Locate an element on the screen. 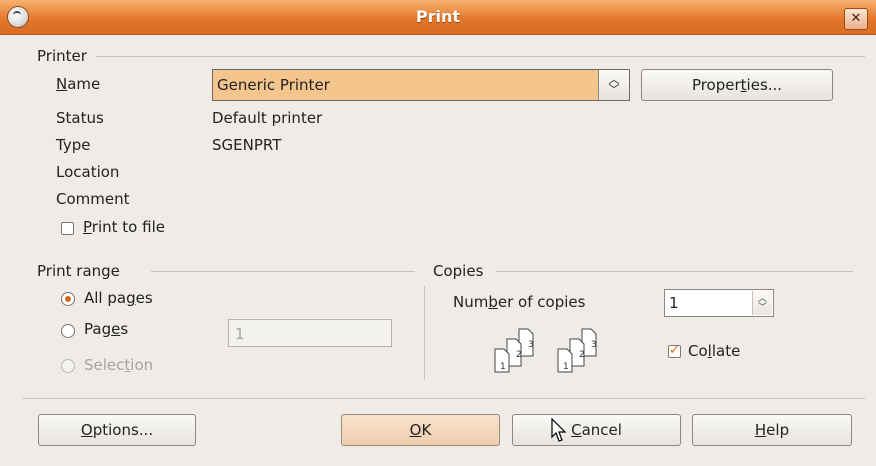 The height and width of the screenshot is (466, 876). printer-name-select: Generic Printer ︿ ﹀ is located at coordinates (421, 85).